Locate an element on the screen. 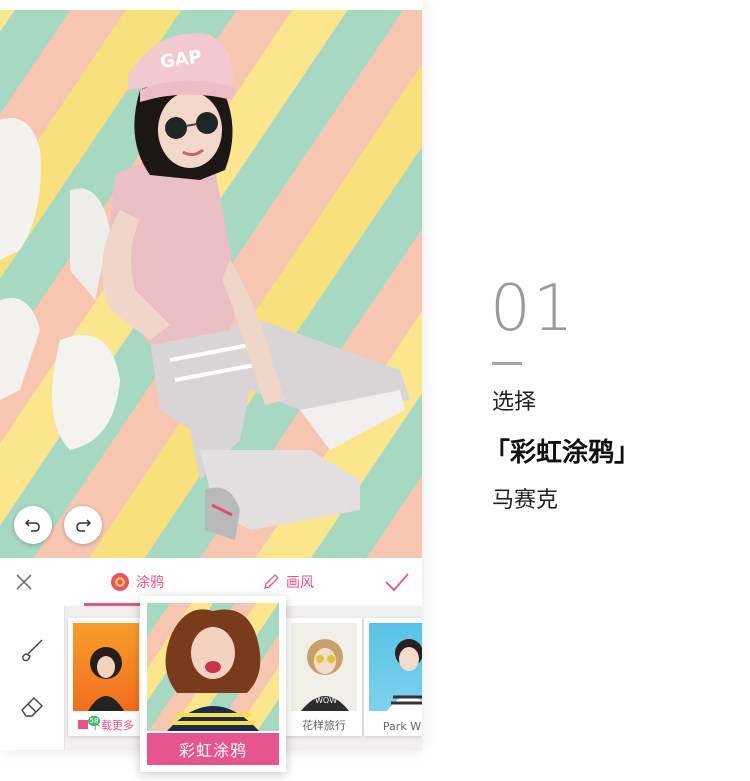 The height and width of the screenshot is (781, 750). new-count-badge: 58 is located at coordinates (94, 721).